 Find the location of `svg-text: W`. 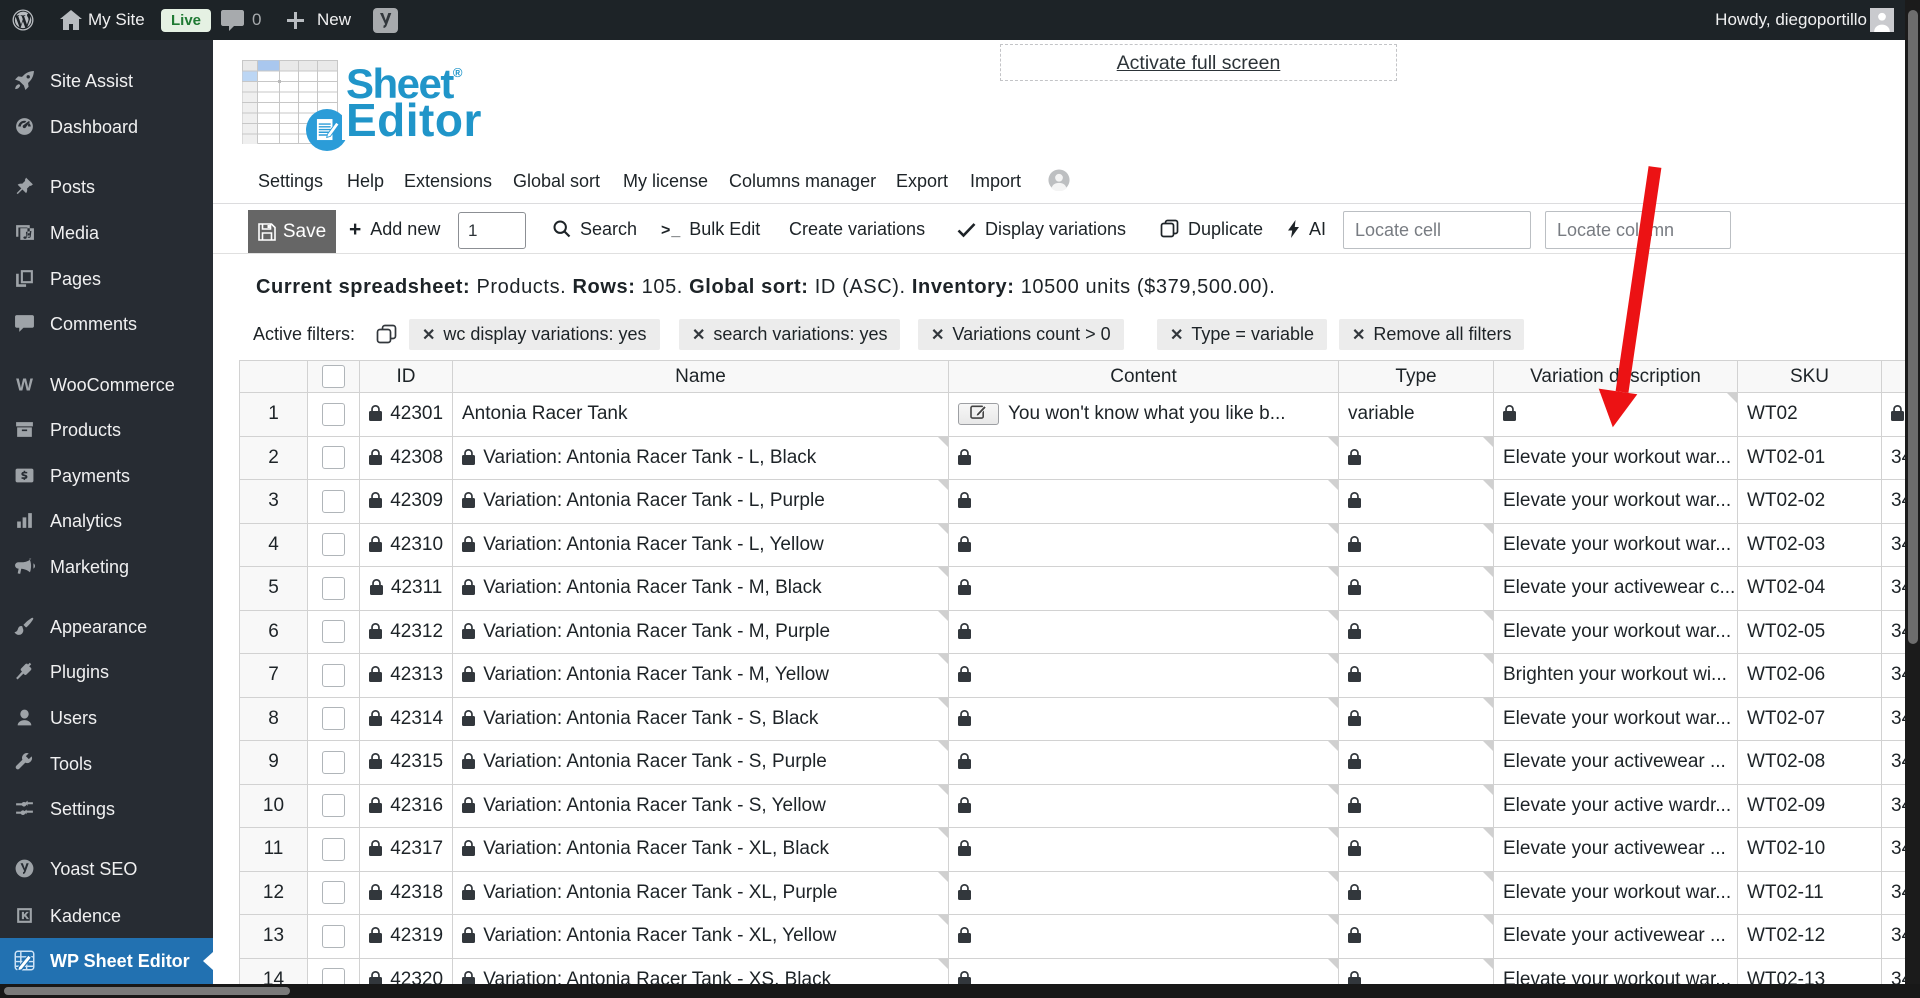

svg-text: W is located at coordinates (24, 384).